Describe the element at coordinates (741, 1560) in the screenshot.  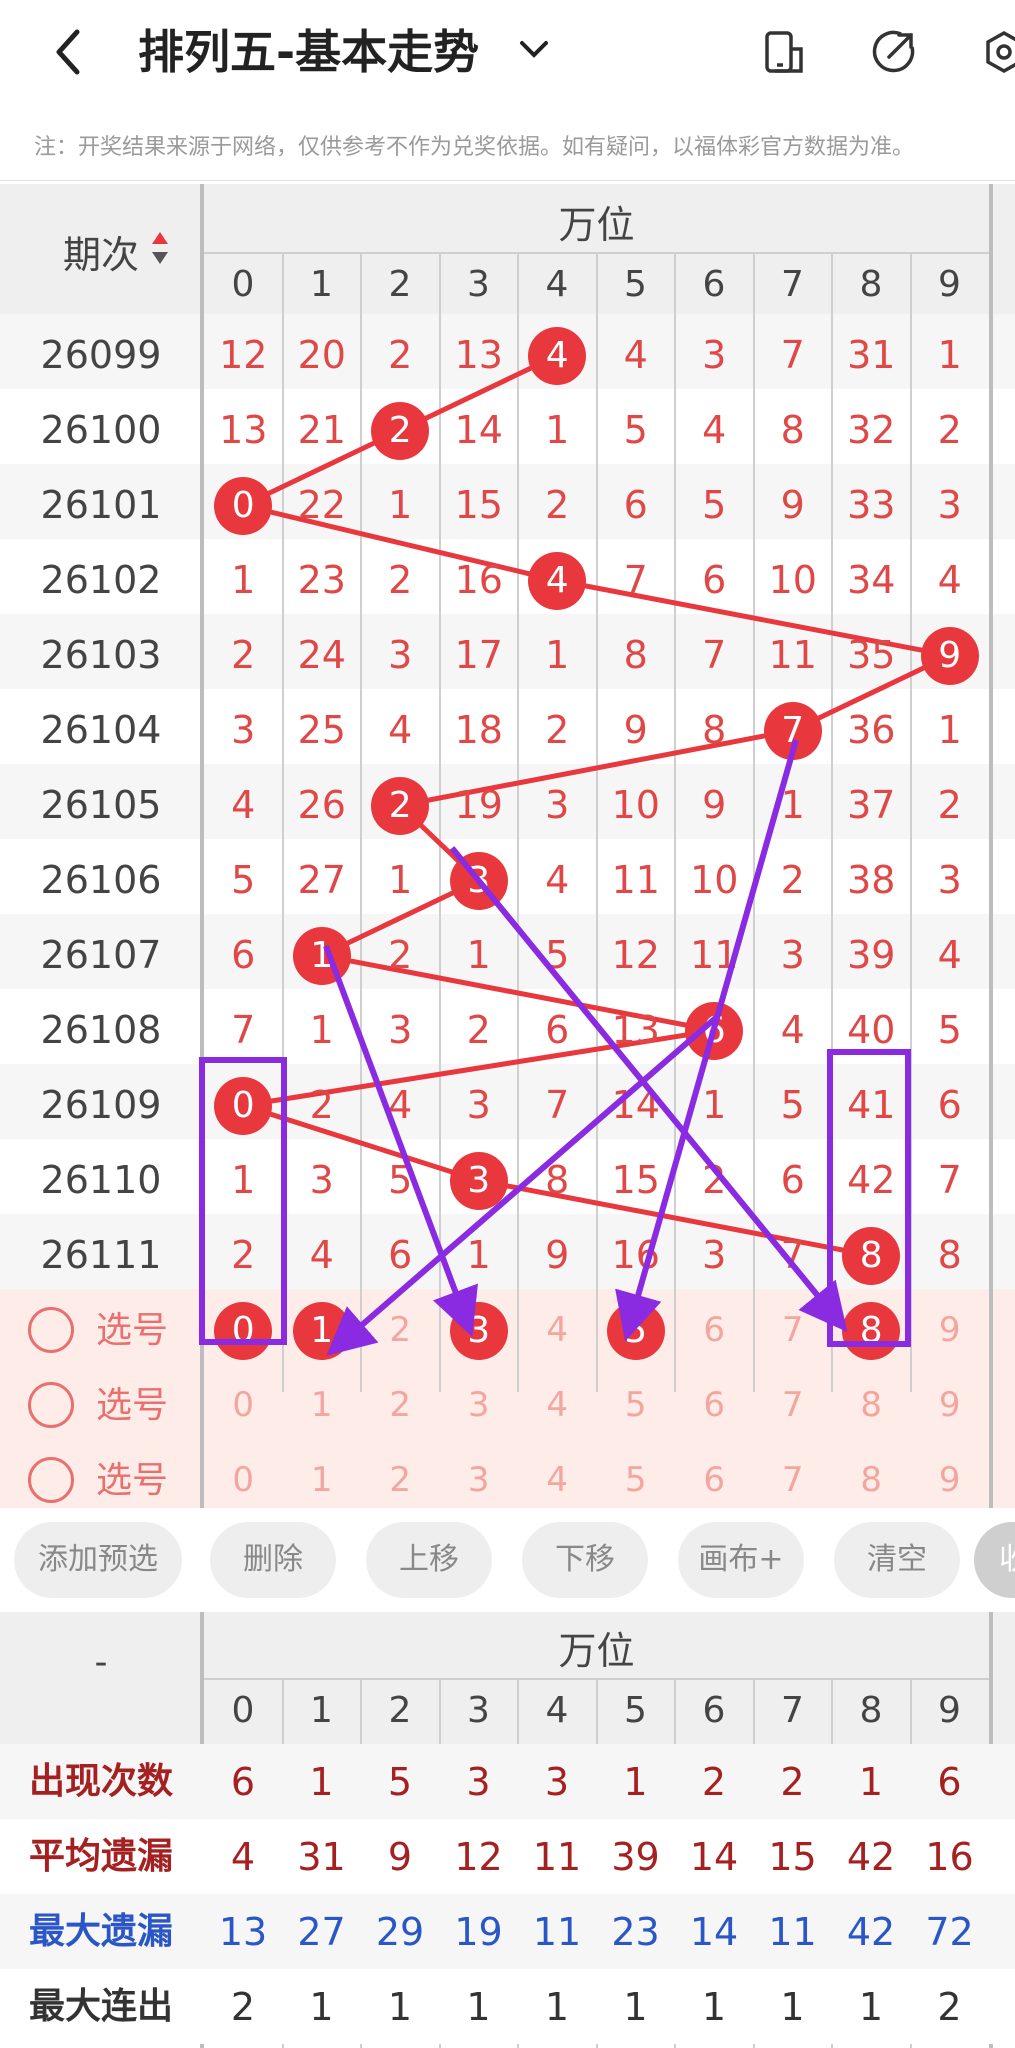
I see `toolbar-button: 画布+` at that location.